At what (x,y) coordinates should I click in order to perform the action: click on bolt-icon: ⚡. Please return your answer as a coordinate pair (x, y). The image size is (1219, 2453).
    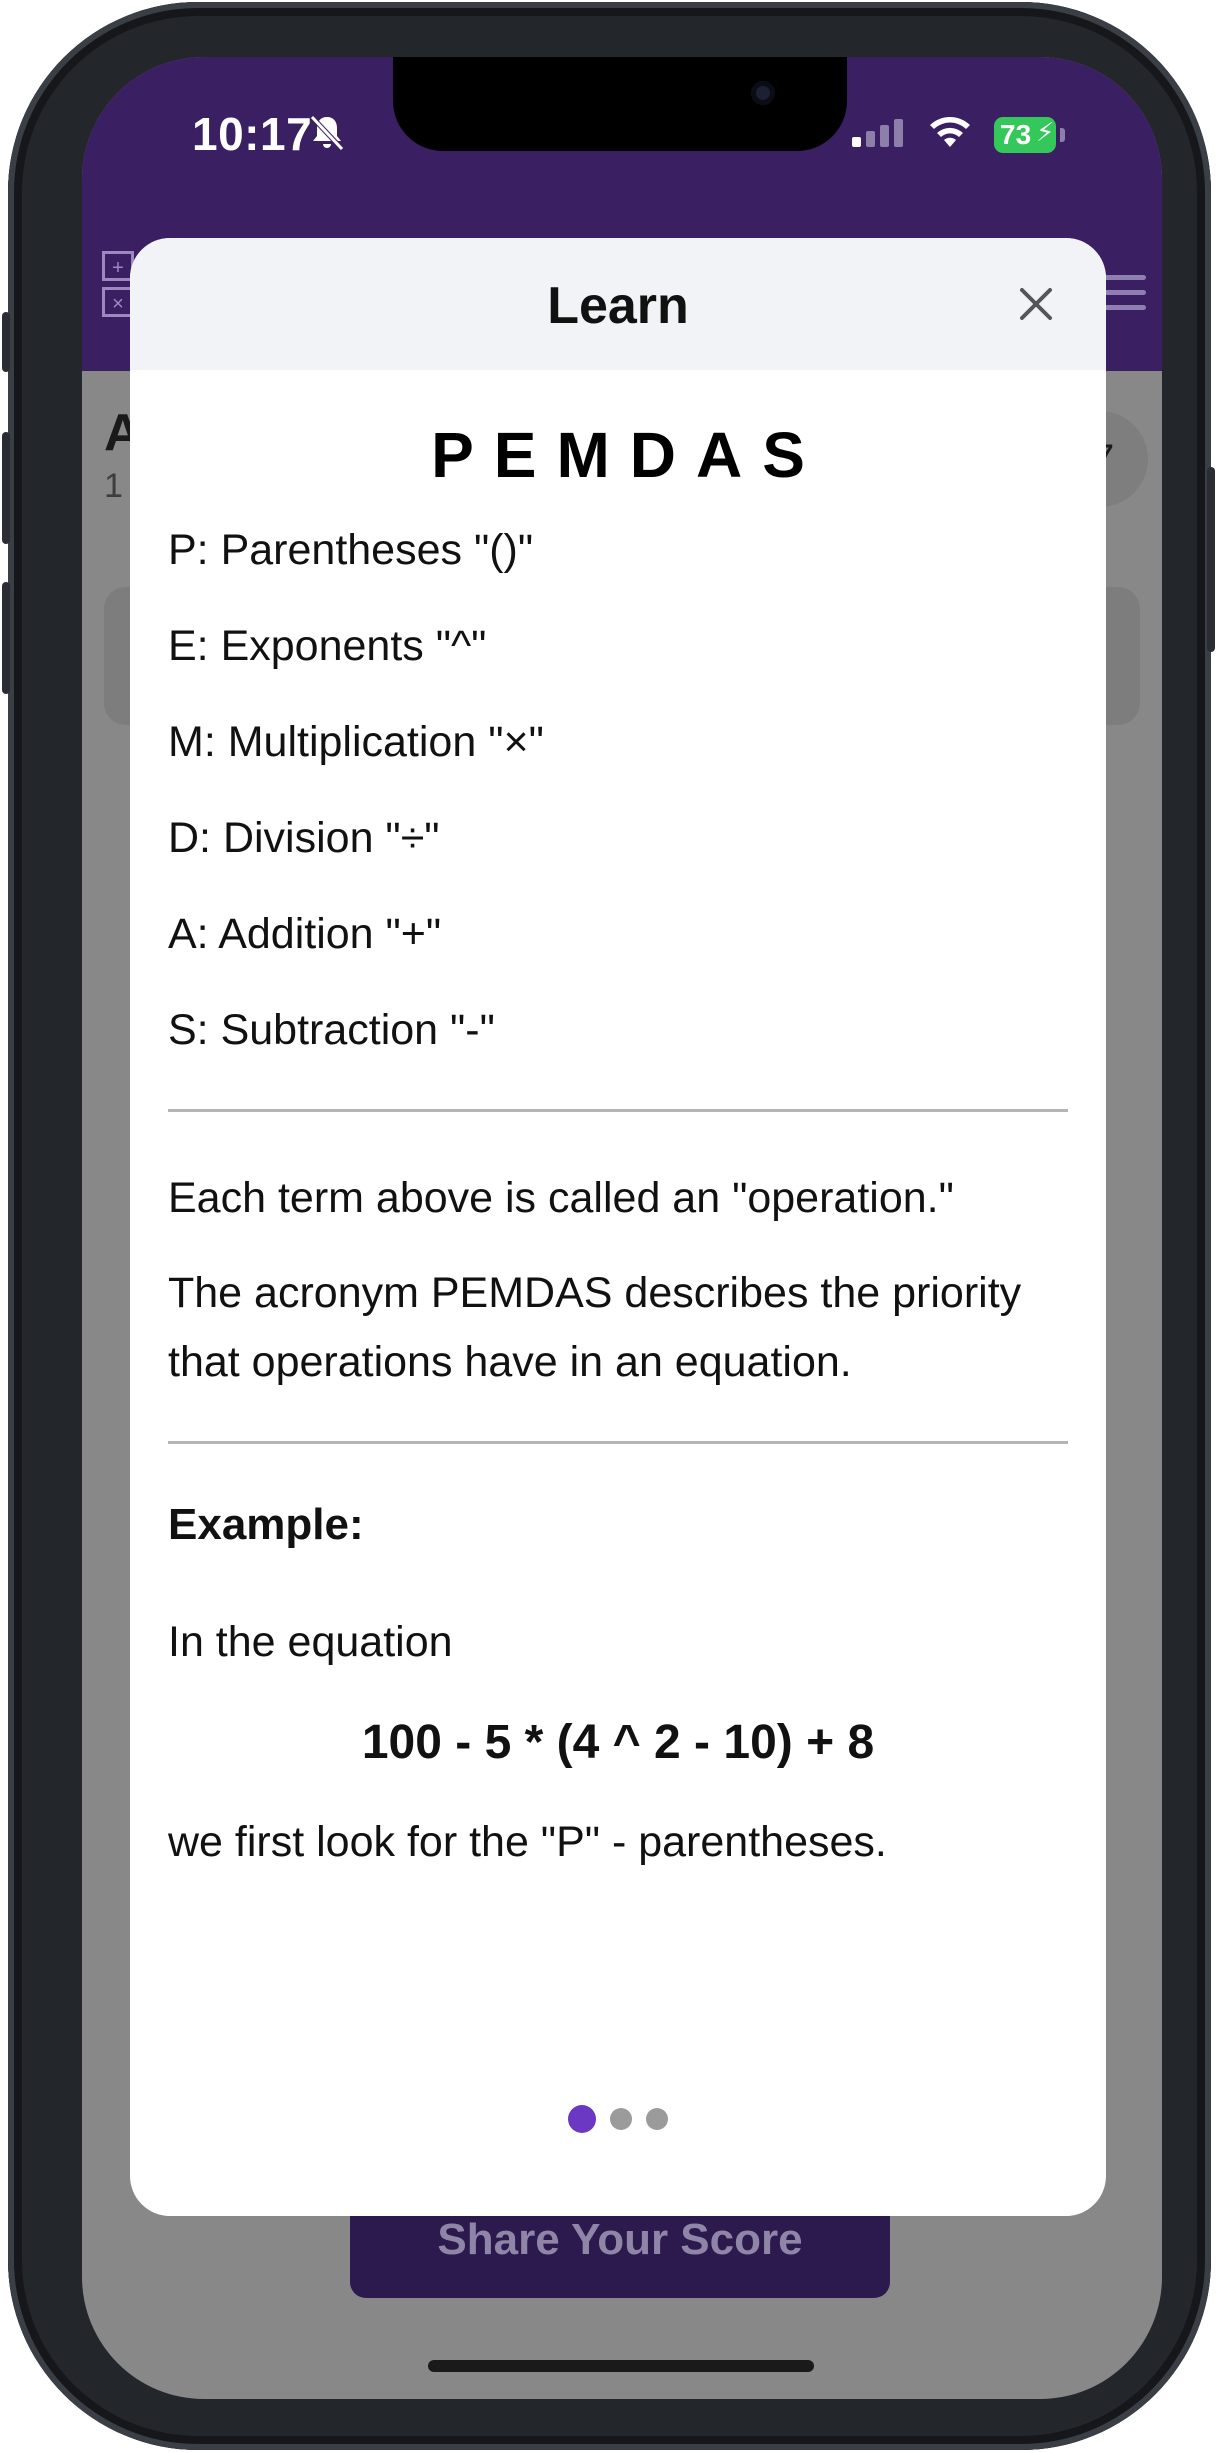
    Looking at the image, I should click on (1045, 132).